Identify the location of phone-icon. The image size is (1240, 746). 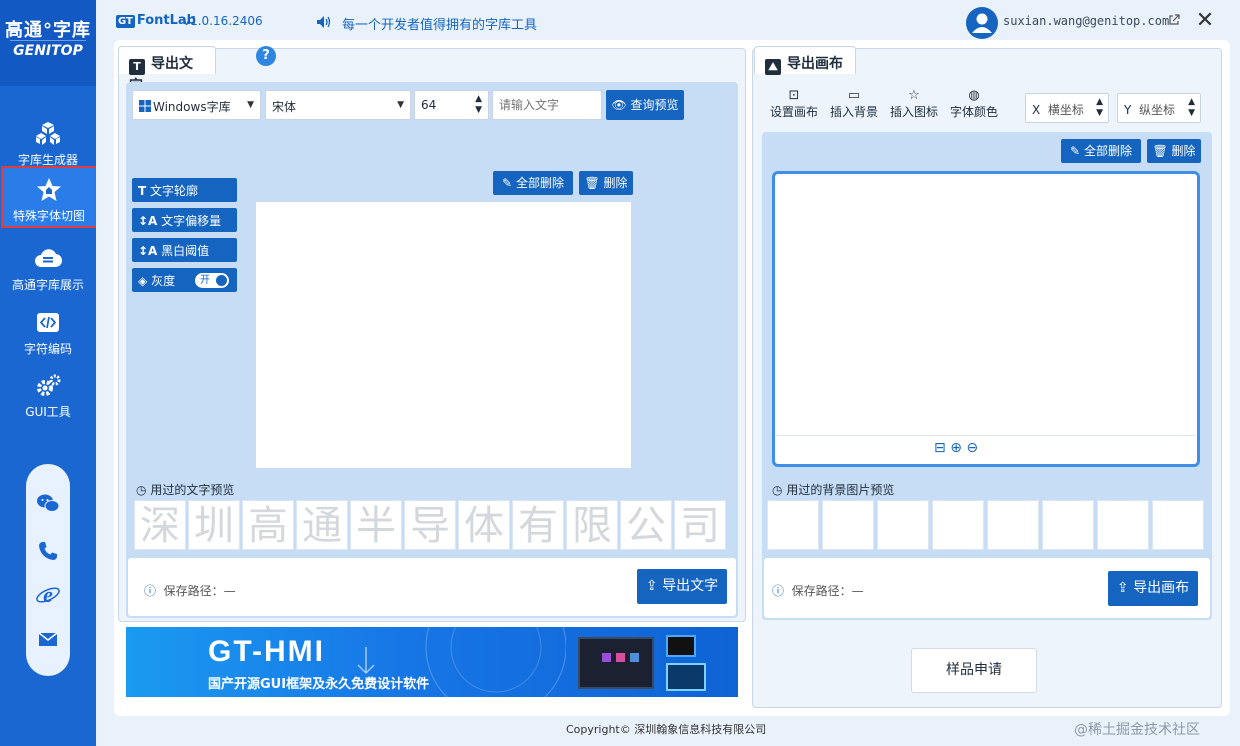
(48, 551).